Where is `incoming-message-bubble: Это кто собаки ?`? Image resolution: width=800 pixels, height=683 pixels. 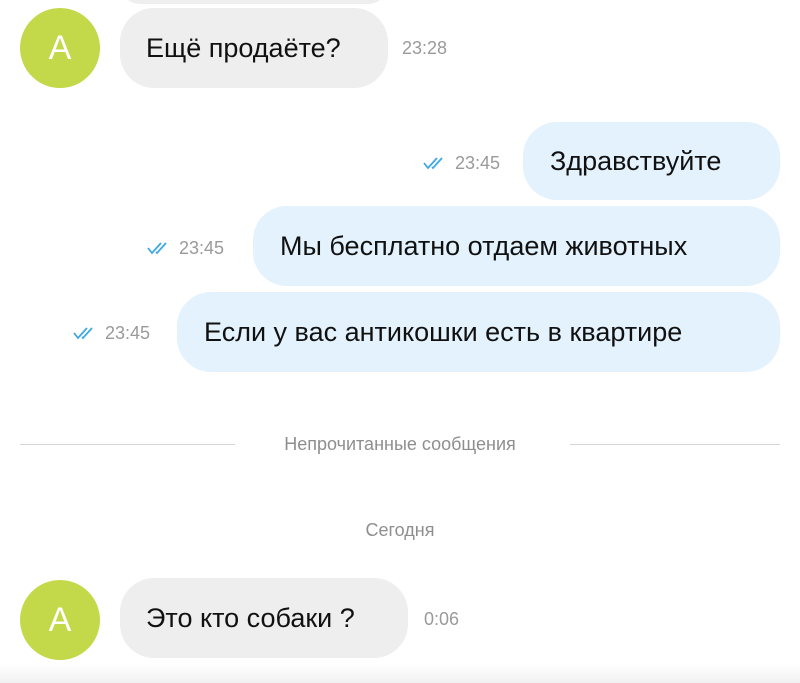 incoming-message-bubble: Это кто собаки ? is located at coordinates (264, 618).